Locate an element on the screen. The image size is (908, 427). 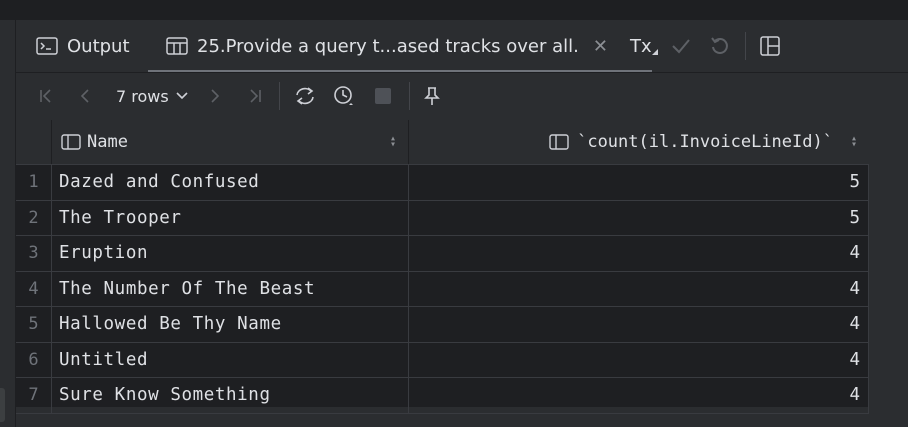
table-row: 7 Sure Know Something 4 is located at coordinates (442, 395).